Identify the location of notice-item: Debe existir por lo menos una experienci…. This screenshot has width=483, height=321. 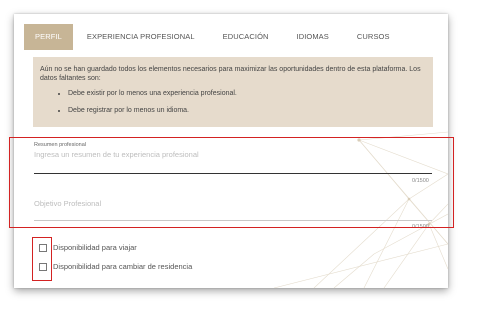
(247, 93).